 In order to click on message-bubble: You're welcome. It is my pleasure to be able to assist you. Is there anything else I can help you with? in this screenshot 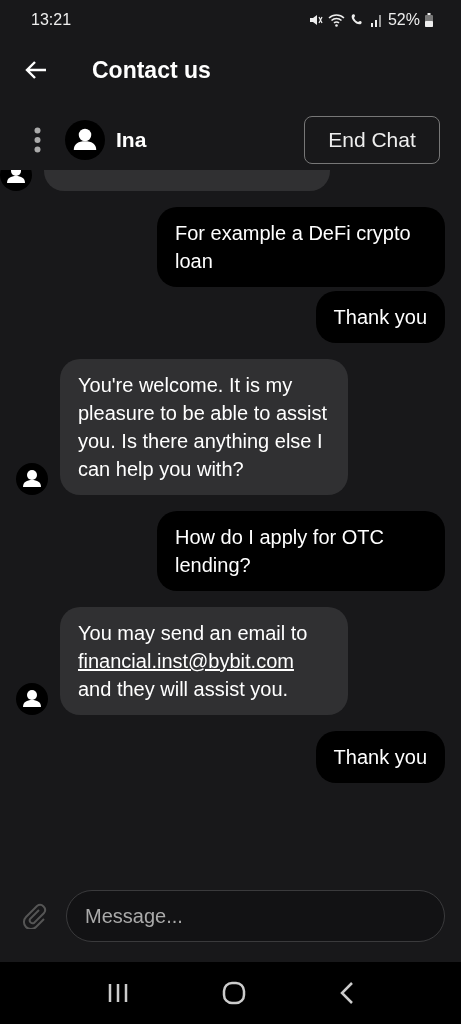, I will do `click(204, 427)`.